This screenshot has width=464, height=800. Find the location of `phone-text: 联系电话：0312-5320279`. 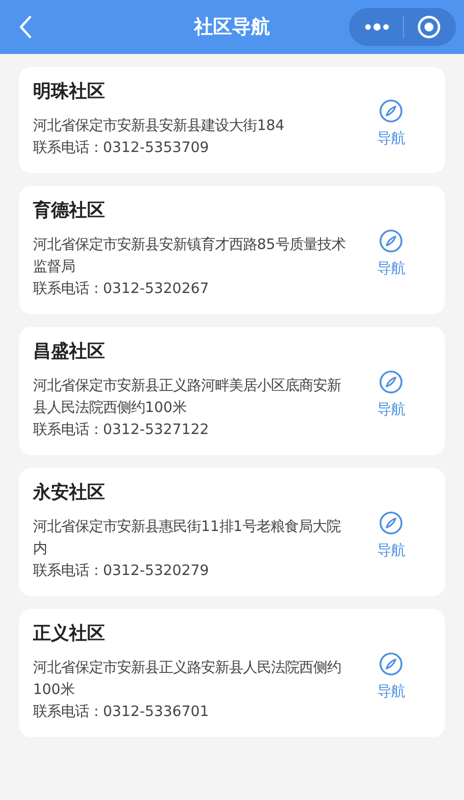

phone-text: 联系电话：0312-5320279 is located at coordinates (121, 571).